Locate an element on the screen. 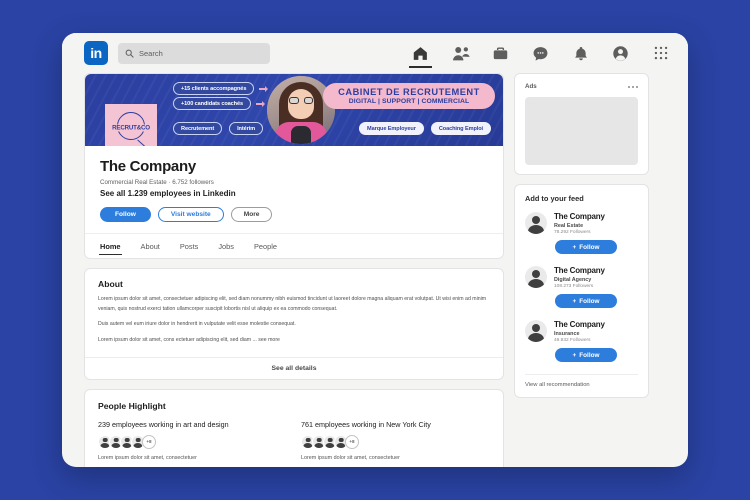 This screenshot has height=500, width=750. banner-stat-row-1: +15 clients accompagnés is located at coordinates (222, 88).